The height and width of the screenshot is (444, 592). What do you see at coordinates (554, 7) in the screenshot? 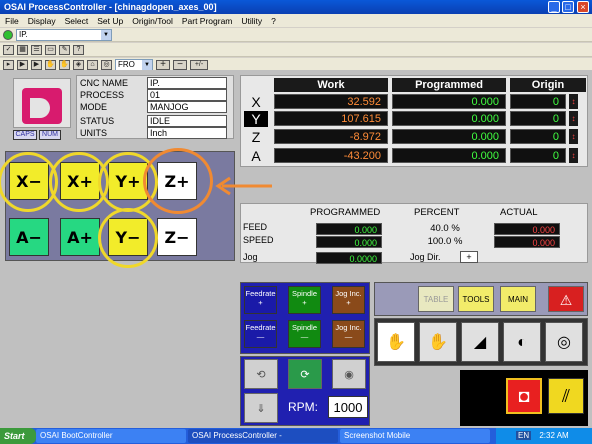
I see `minimize-button: _` at bounding box center [554, 7].